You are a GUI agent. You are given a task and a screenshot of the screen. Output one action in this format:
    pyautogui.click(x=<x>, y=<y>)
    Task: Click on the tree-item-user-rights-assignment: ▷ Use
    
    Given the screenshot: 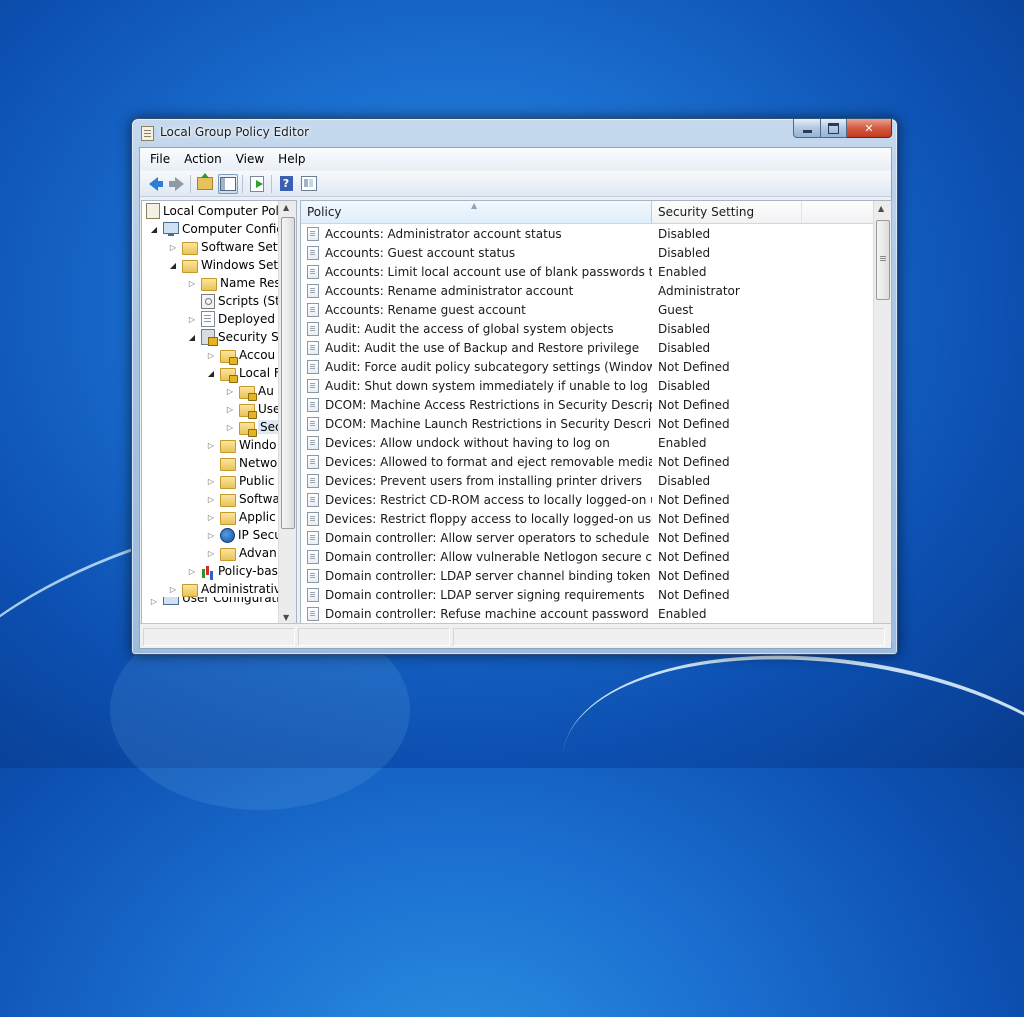 What is the action you would take?
    pyautogui.click(x=253, y=409)
    